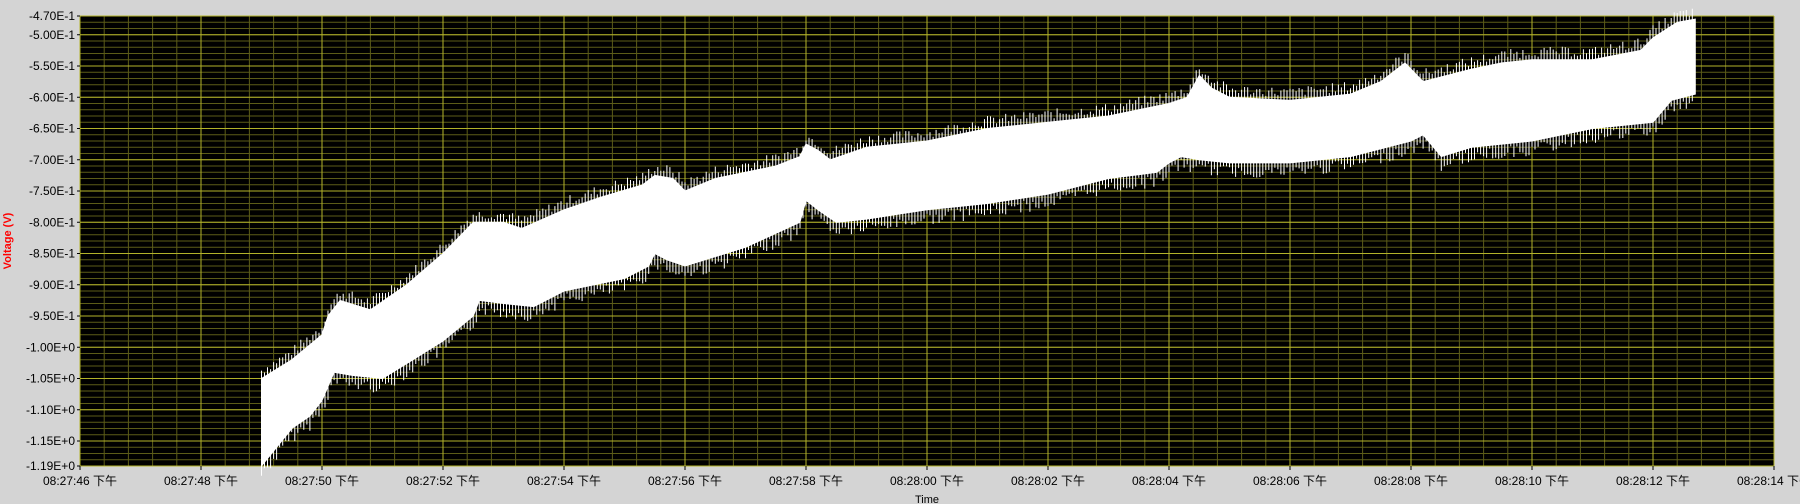  Describe the element at coordinates (52, 16) in the screenshot. I see `y-tick-label: -4.70E-1` at that location.